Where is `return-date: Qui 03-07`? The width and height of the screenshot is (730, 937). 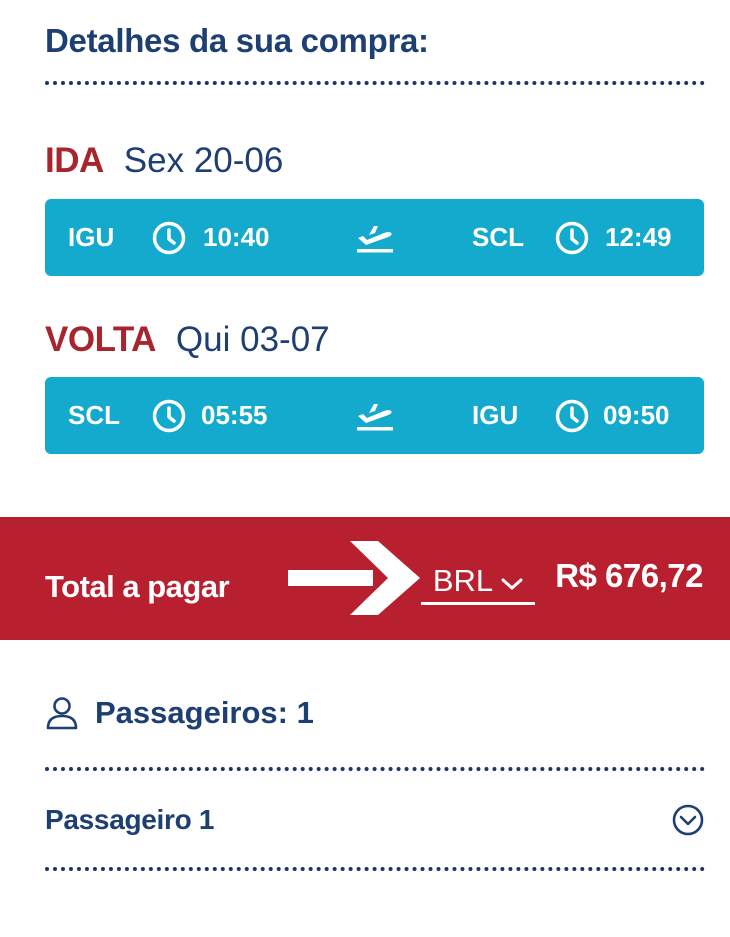
return-date: Qui 03-07 is located at coordinates (252, 339).